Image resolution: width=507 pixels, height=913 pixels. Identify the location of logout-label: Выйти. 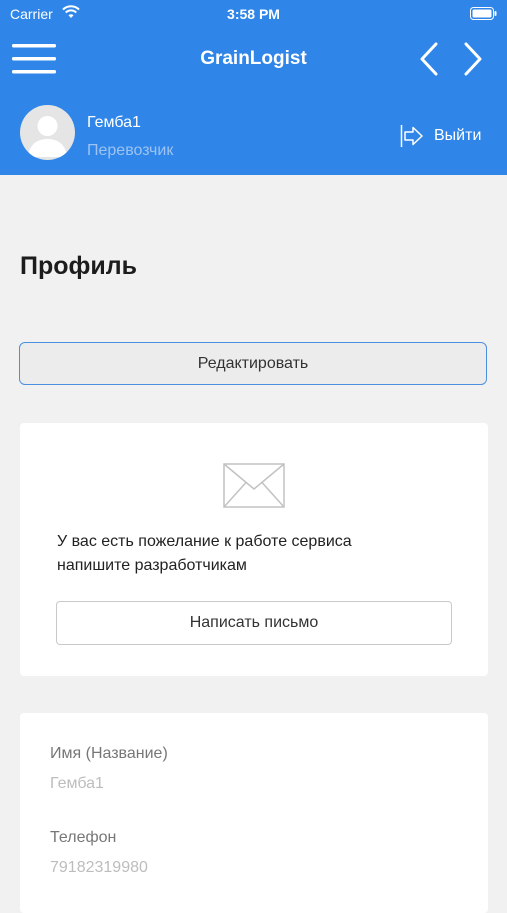
(458, 135).